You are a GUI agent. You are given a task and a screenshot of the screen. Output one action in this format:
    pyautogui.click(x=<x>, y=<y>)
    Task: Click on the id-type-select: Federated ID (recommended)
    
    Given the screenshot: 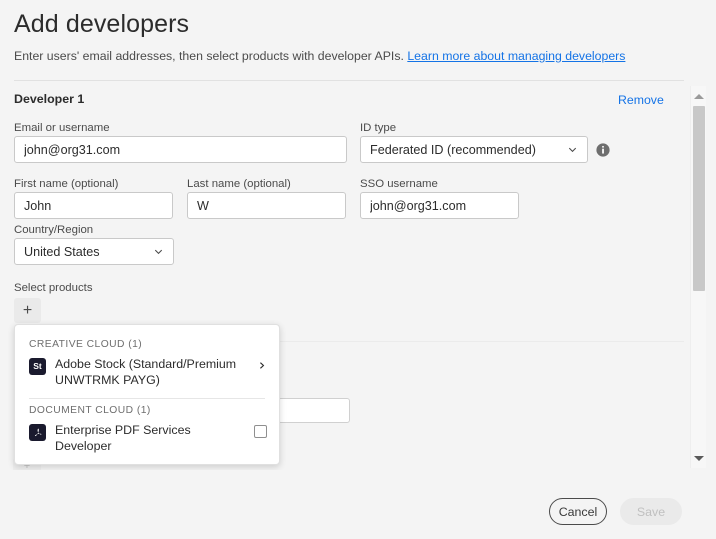 What is the action you would take?
    pyautogui.click(x=474, y=149)
    